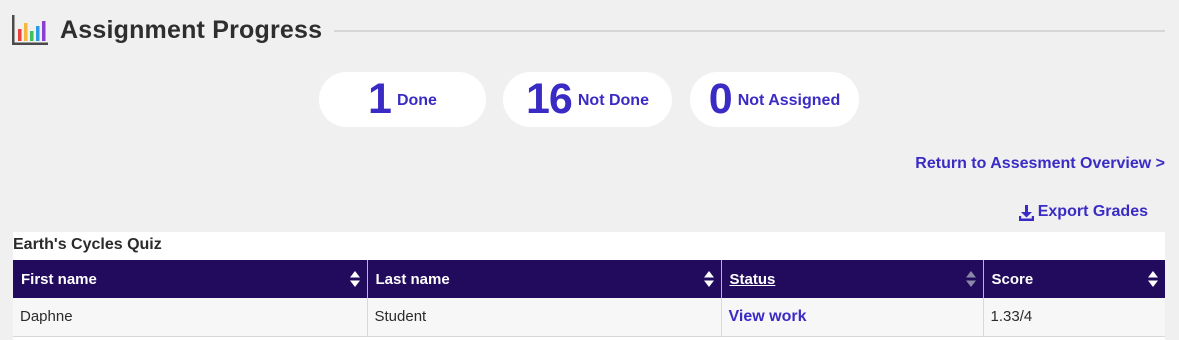 The image size is (1179, 340). I want to click on not-done-count-badge: 16 Not Done, so click(587, 99).